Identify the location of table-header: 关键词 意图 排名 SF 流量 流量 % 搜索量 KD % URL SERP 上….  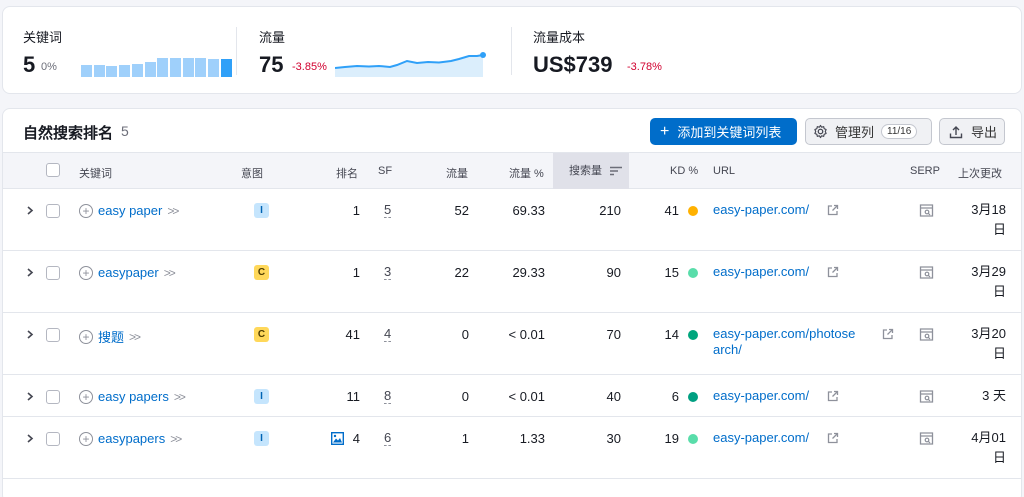
(512, 170).